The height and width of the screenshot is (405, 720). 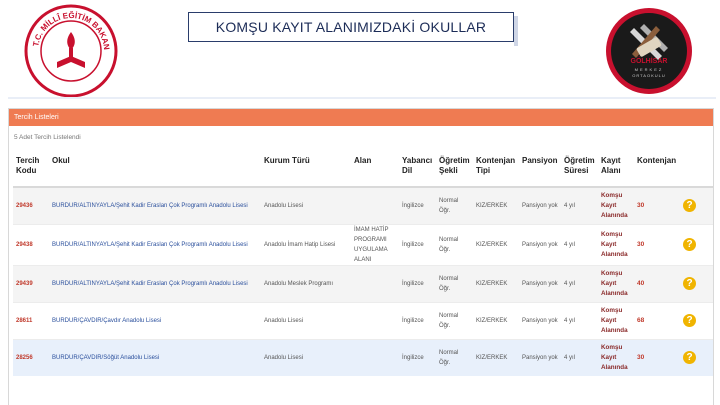 What do you see at coordinates (375, 169) in the screenshot?
I see `col-header: Alan` at bounding box center [375, 169].